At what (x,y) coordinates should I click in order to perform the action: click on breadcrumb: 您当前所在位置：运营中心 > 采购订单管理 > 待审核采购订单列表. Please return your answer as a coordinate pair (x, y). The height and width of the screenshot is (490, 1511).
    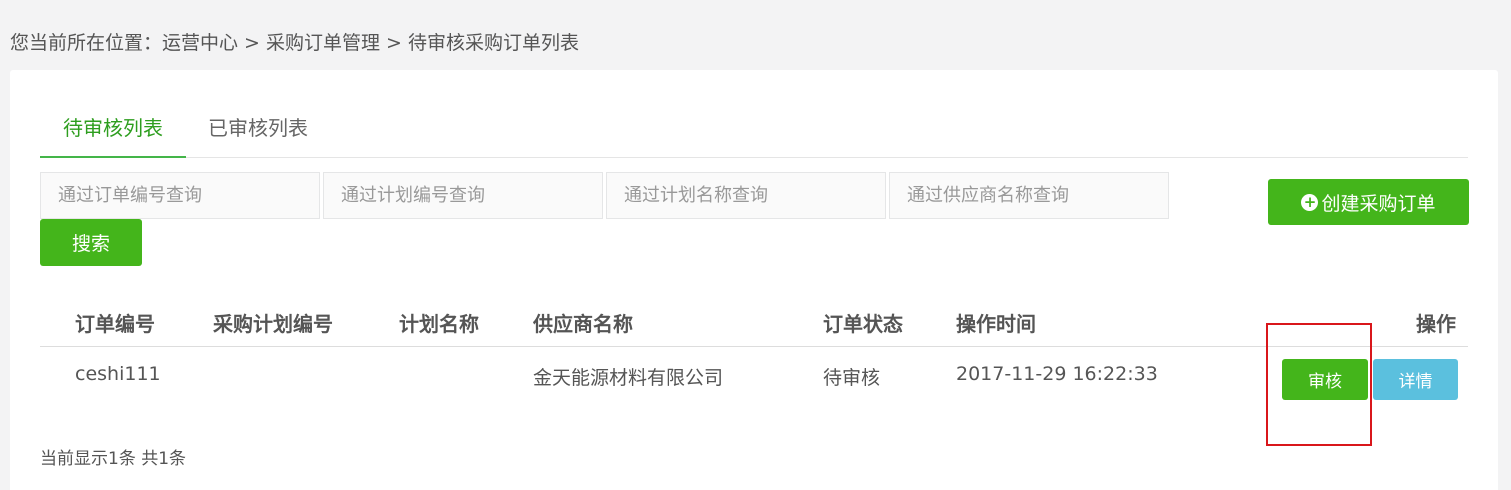
    Looking at the image, I should click on (294, 43).